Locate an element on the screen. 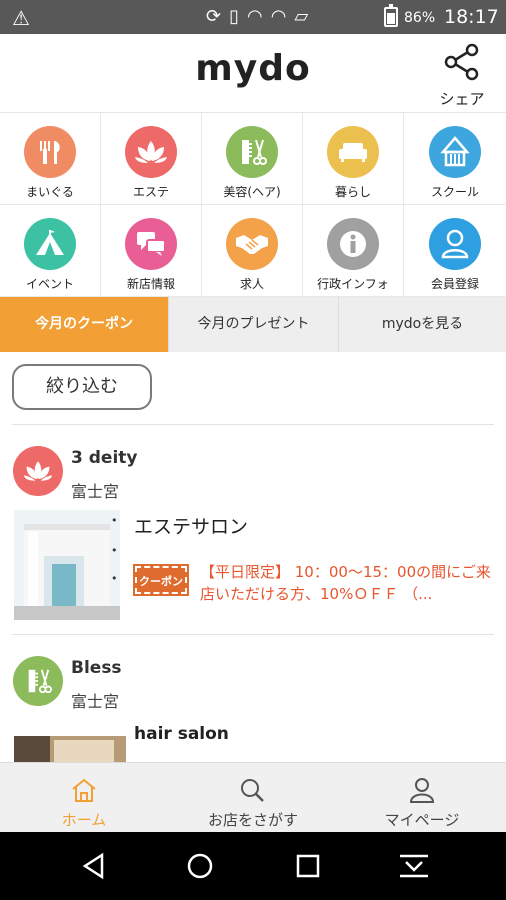  nav-label: お店をさがす is located at coordinates (252, 820).